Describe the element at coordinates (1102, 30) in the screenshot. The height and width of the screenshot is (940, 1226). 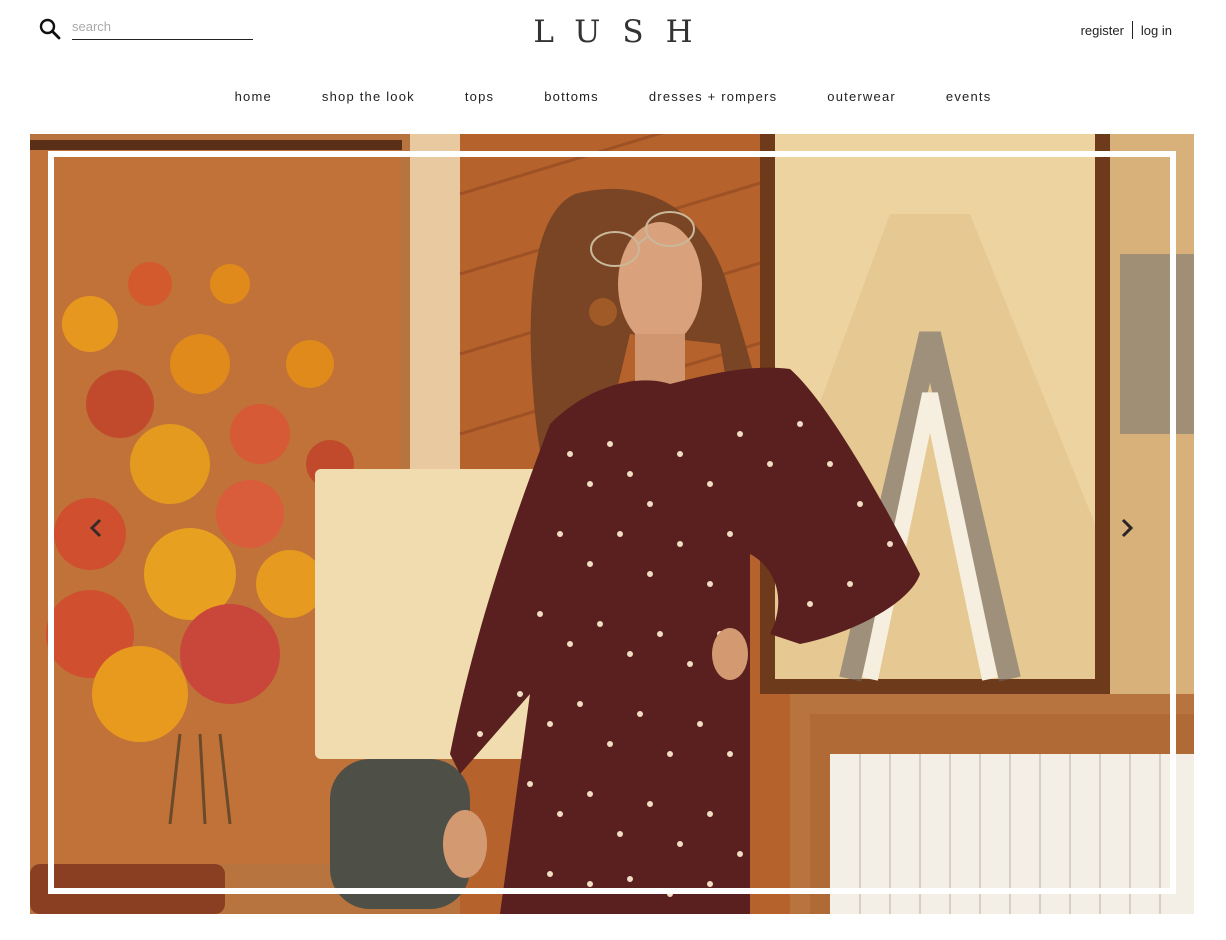
I see `register-link: register` at that location.